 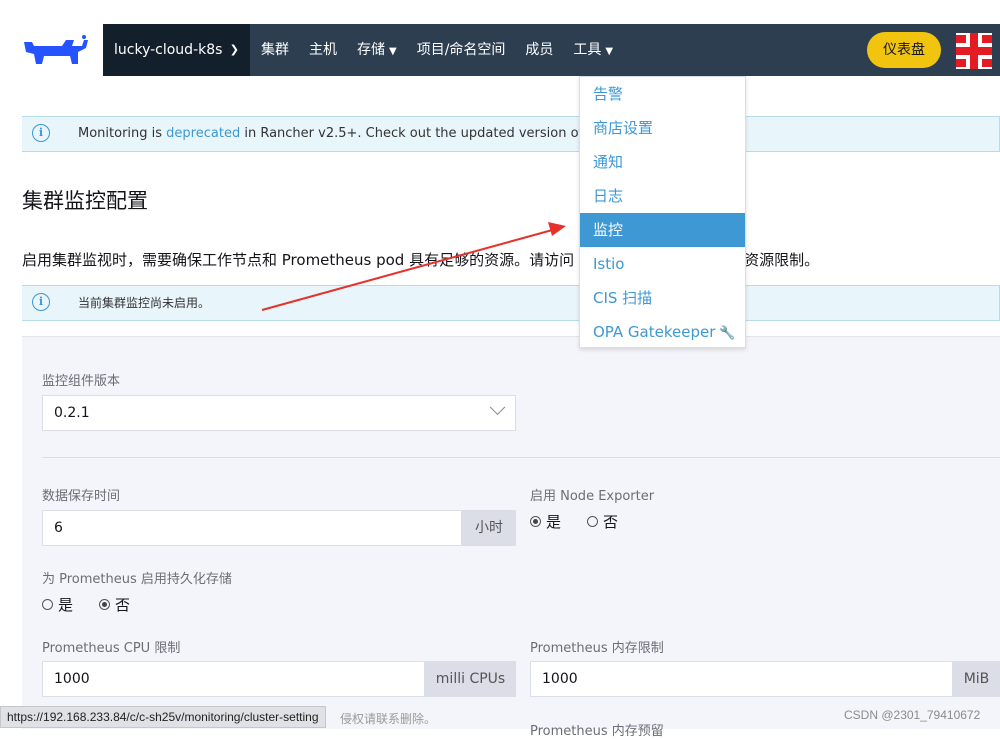 I want to click on menu-item-label: OPA Gatekeeper, so click(x=654, y=332).